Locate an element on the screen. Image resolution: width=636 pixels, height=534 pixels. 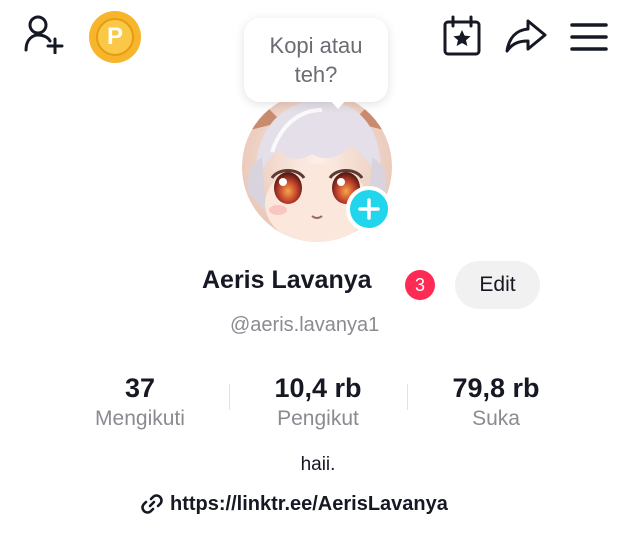
calendar-star-icon is located at coordinates (462, 35).